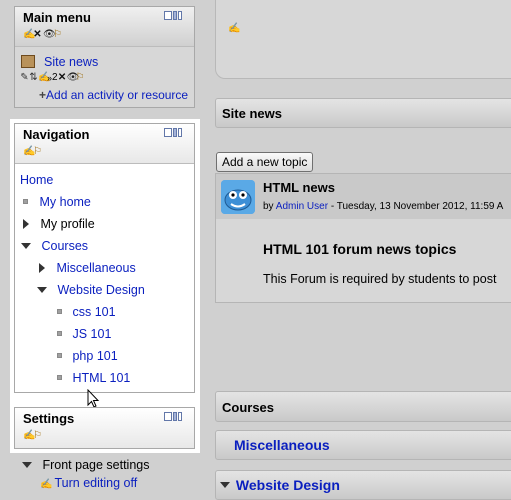 Image resolution: width=511 pixels, height=500 pixels. Describe the element at coordinates (100, 290) in the screenshot. I see `nav-website-design-link: Website Design` at that location.